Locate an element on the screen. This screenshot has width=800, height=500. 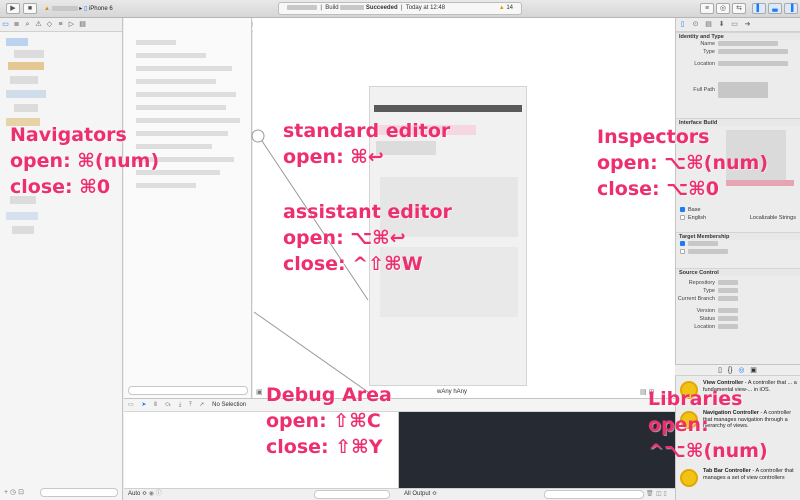
inspectors-annotation: Inspectors open: ⌥⌘(num) close: ⌥⌘0 is located at coordinates (683, 163).